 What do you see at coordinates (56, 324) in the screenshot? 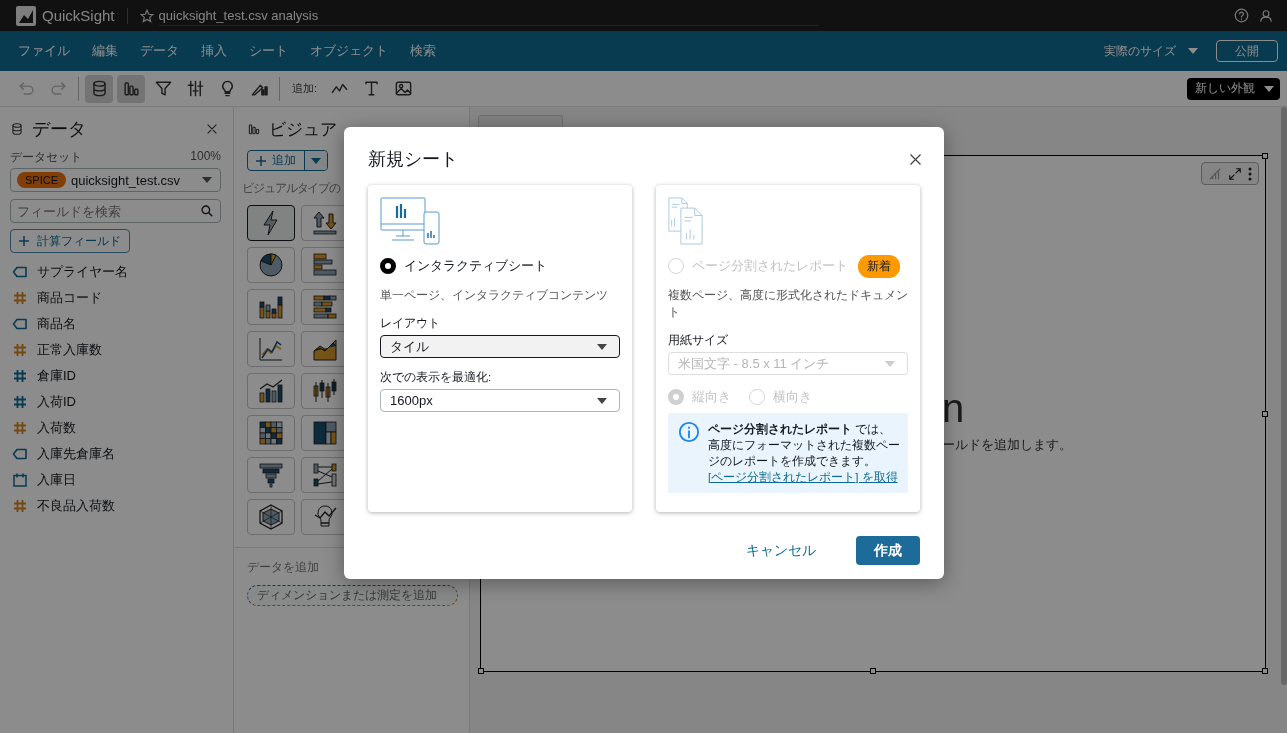
I see `field-item: 商品名` at bounding box center [56, 324].